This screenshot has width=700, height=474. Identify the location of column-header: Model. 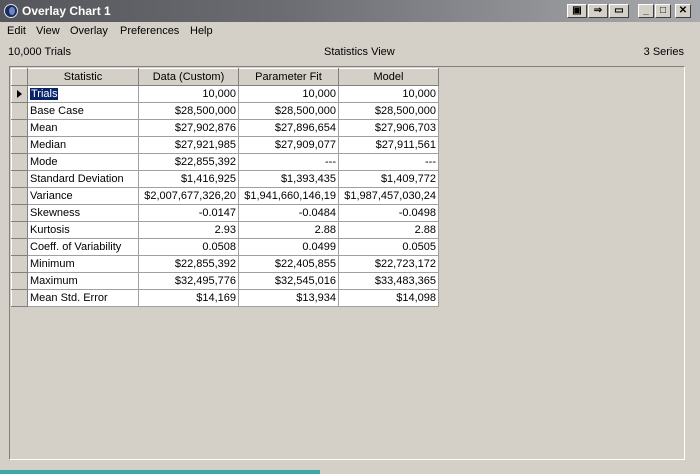
(388, 77).